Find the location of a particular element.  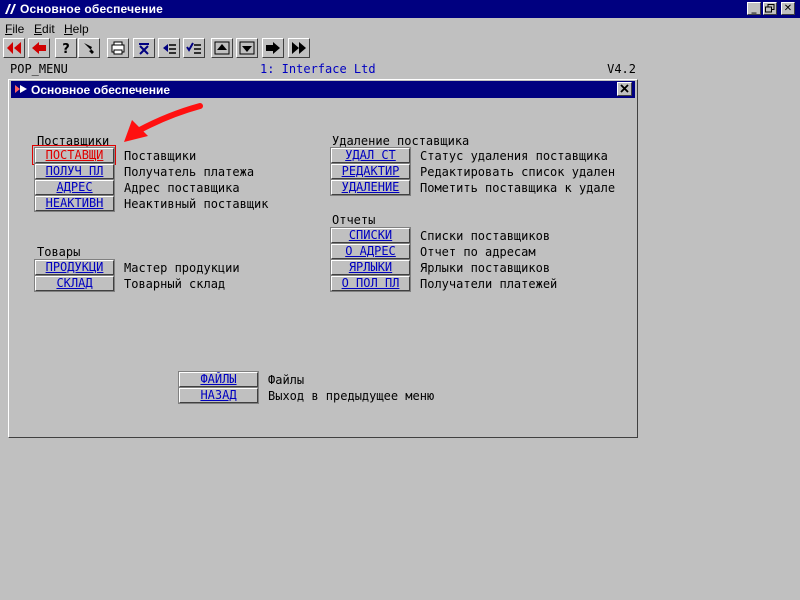

reports-heading: Отчеты is located at coordinates (354, 220).